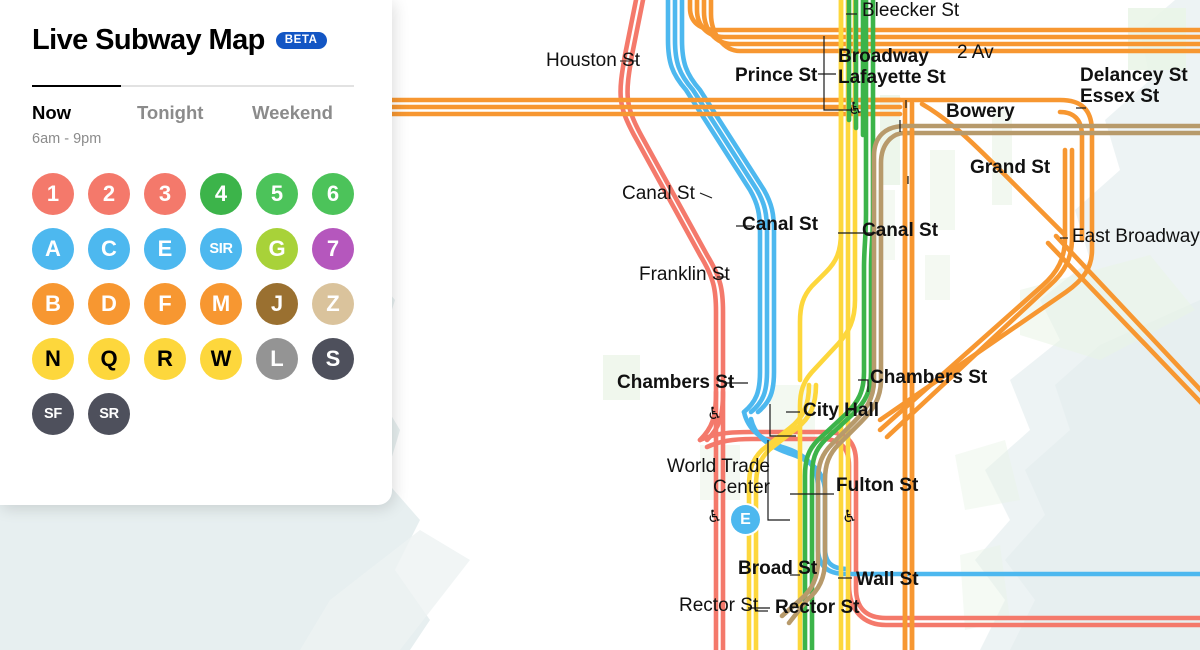  What do you see at coordinates (221, 359) in the screenshot?
I see `line-bullet-w: W` at bounding box center [221, 359].